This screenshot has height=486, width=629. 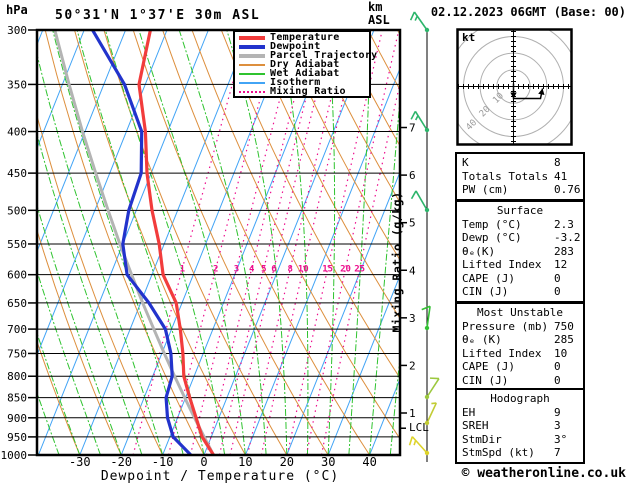 What do you see at coordinates (17, 210) in the screenshot?
I see `pressure-tick-label: 500` at bounding box center [17, 210].